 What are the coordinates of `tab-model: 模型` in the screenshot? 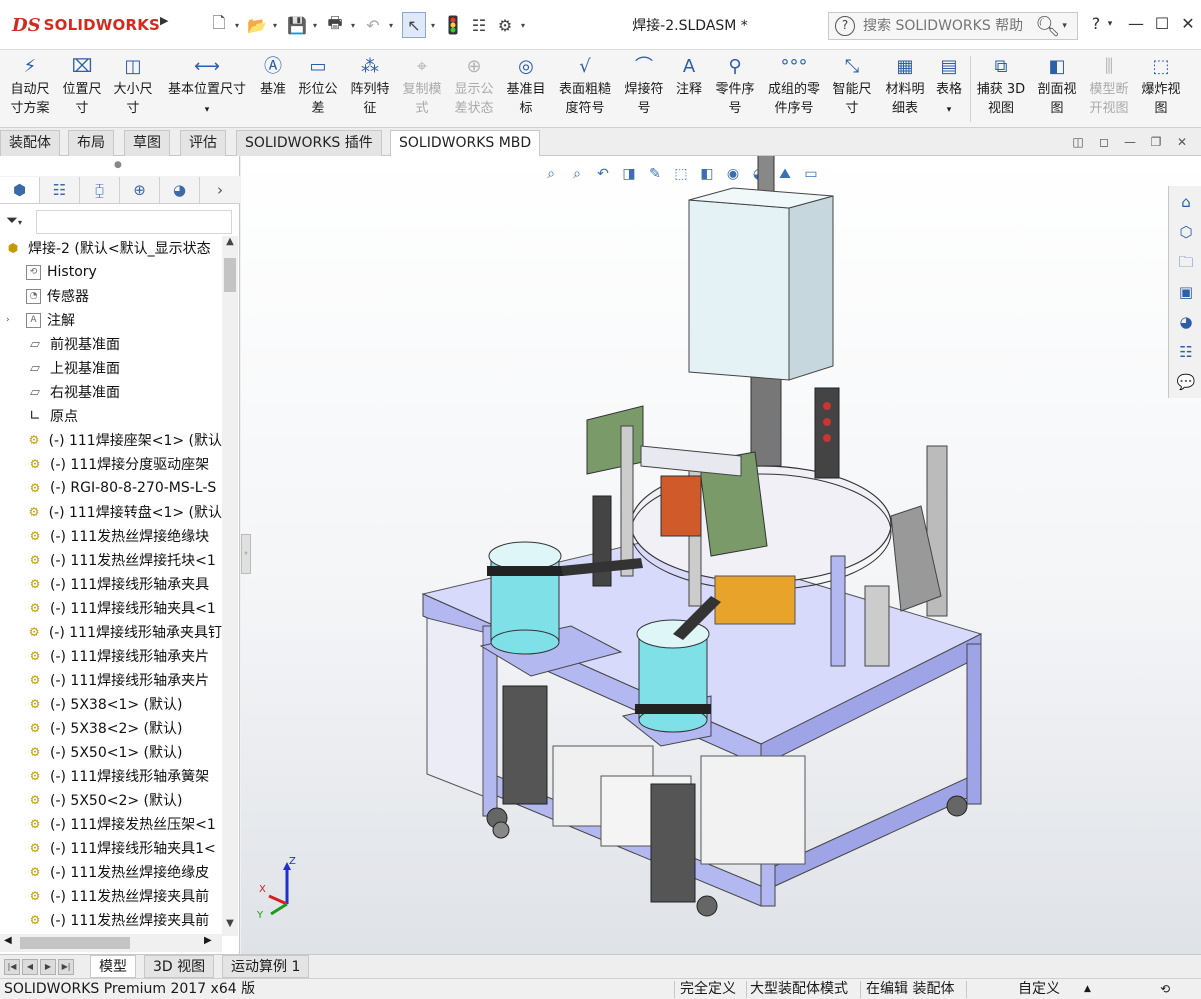 It's located at (113, 966).